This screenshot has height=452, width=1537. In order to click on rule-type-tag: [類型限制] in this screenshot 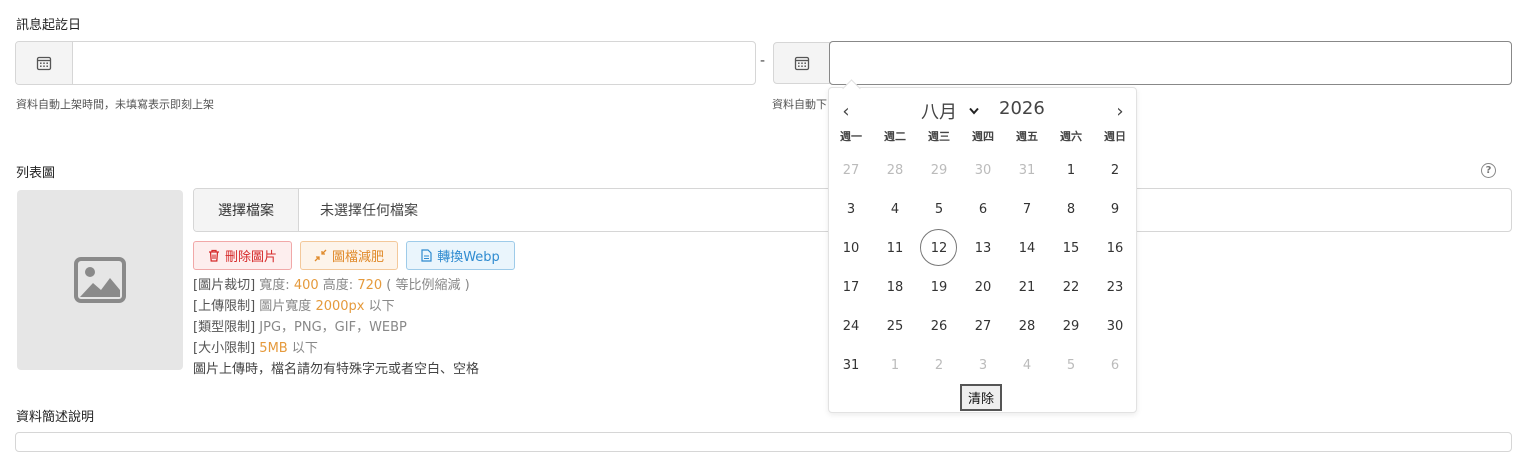, I will do `click(224, 327)`.